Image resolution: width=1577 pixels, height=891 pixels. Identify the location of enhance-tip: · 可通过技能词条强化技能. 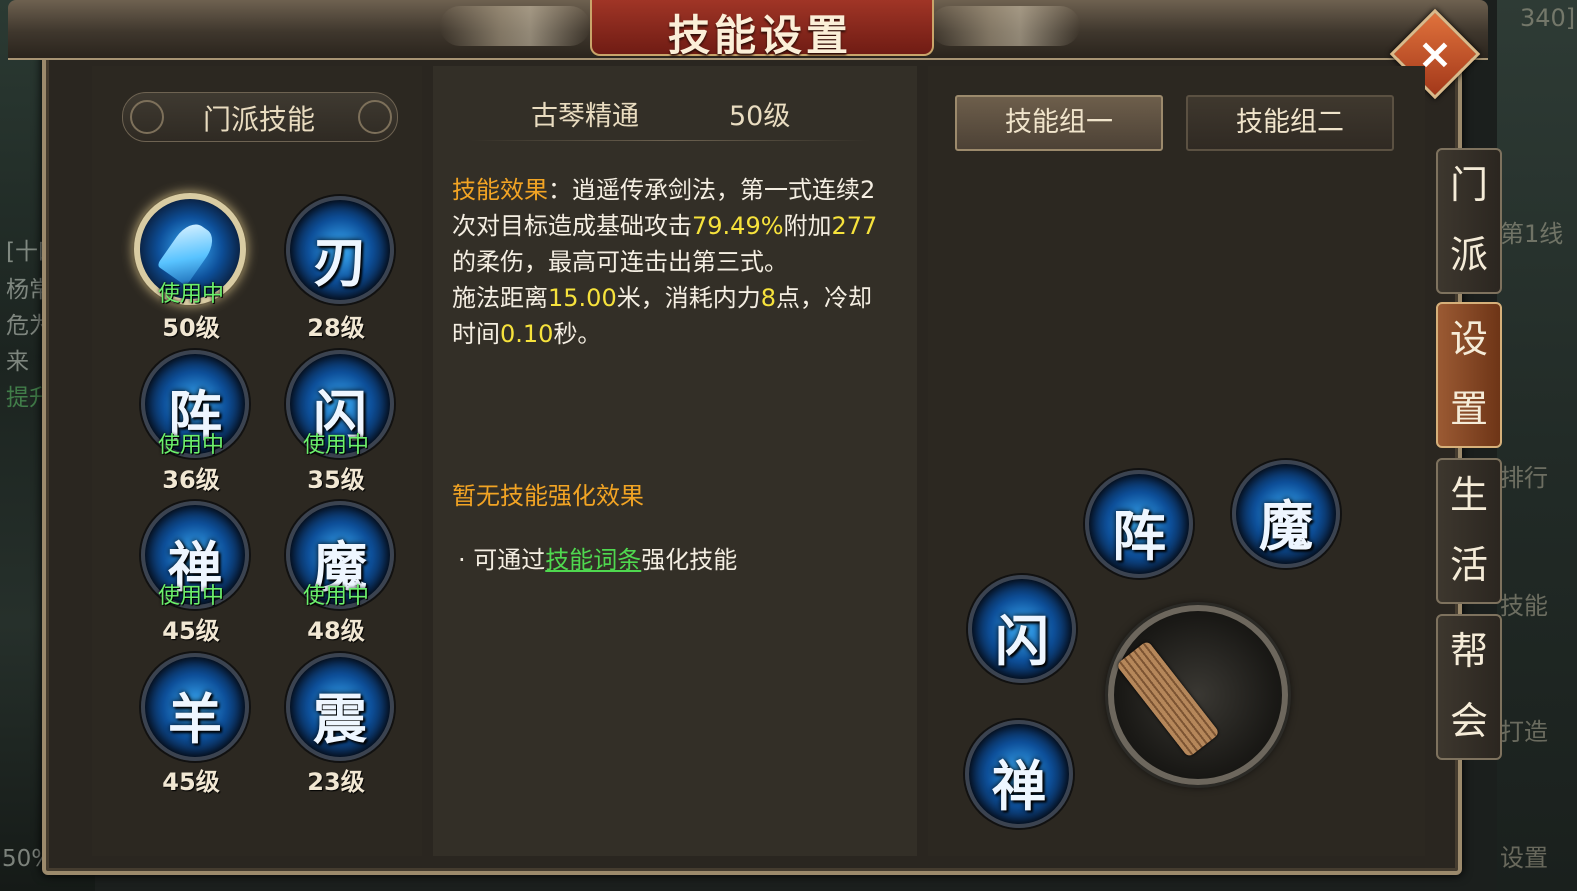
(597, 557).